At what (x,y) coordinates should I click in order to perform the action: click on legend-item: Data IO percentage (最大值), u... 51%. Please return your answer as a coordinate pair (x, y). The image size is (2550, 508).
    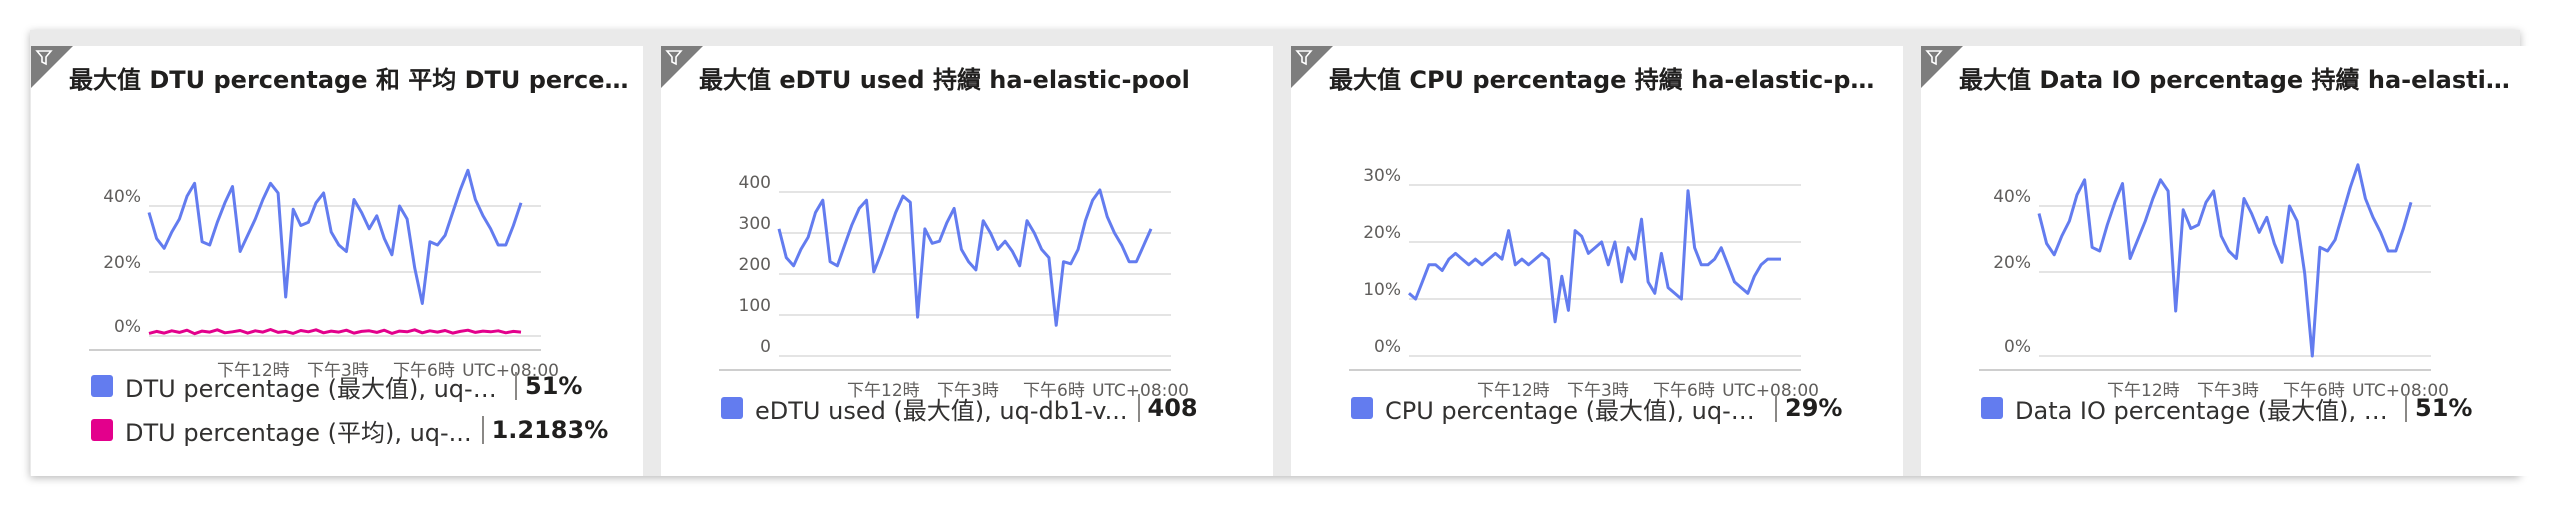
    Looking at the image, I should click on (2226, 408).